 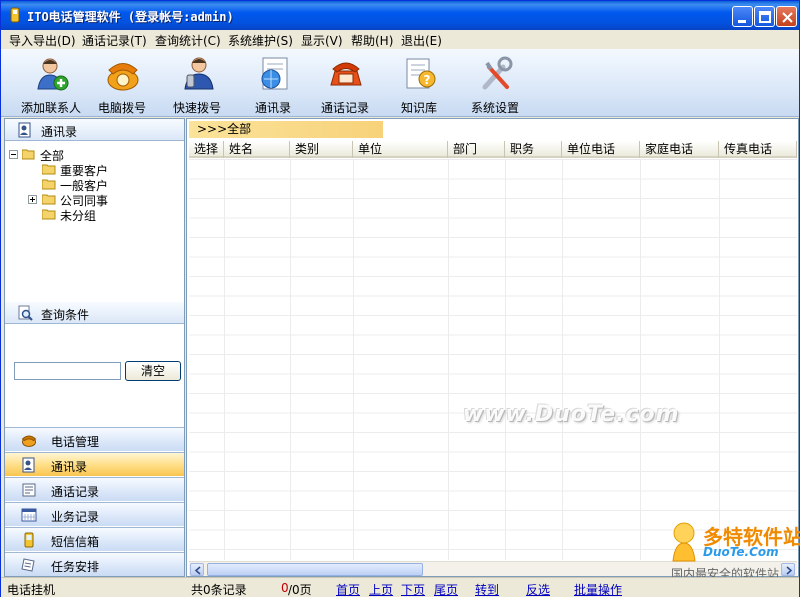 I want to click on invert-selection-link: 反选, so click(x=538, y=589).